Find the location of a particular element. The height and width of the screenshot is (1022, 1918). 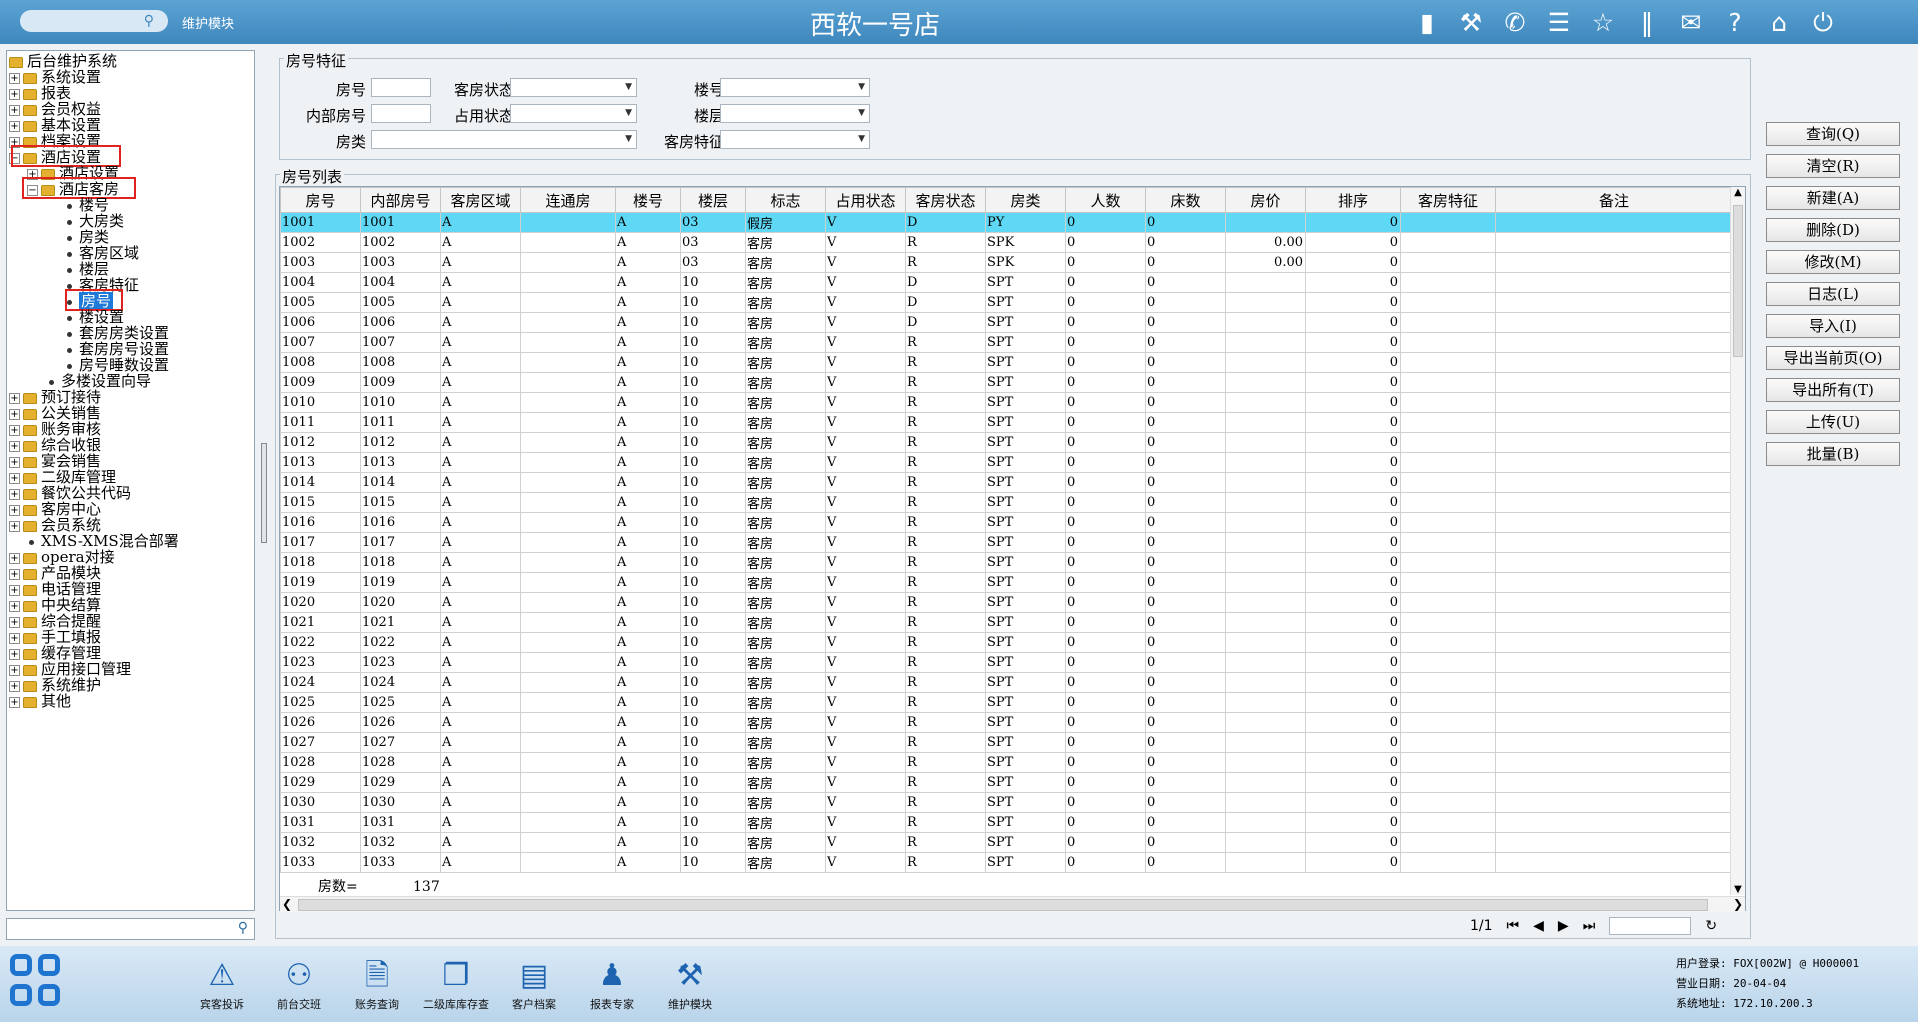

column-header: 楼号 is located at coordinates (648, 200).